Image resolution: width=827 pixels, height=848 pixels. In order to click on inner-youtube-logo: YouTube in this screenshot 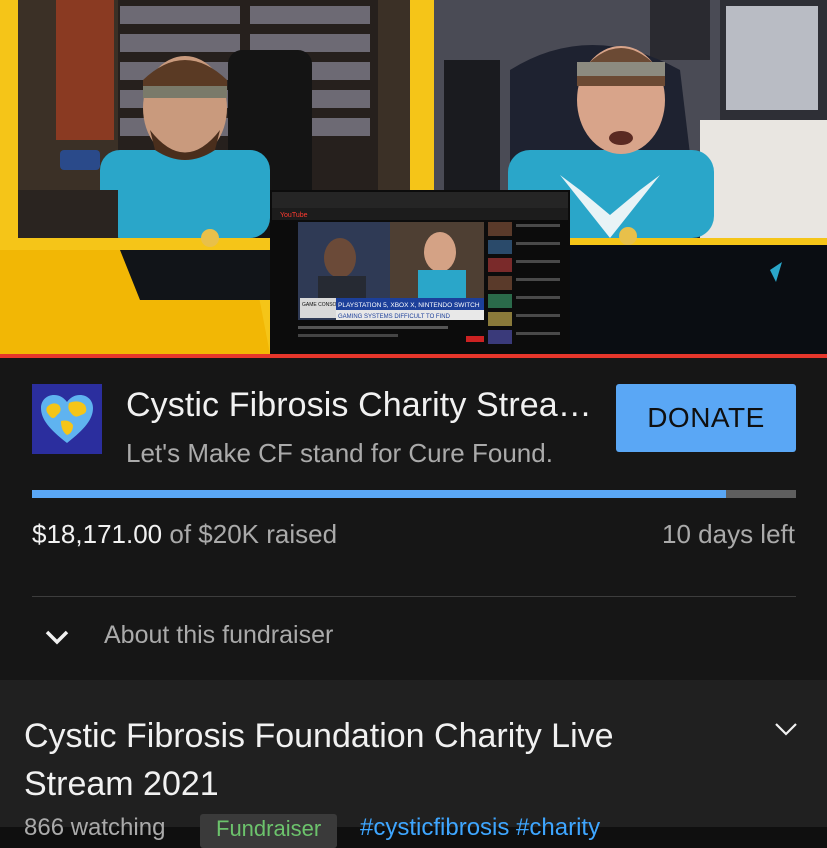, I will do `click(294, 215)`.